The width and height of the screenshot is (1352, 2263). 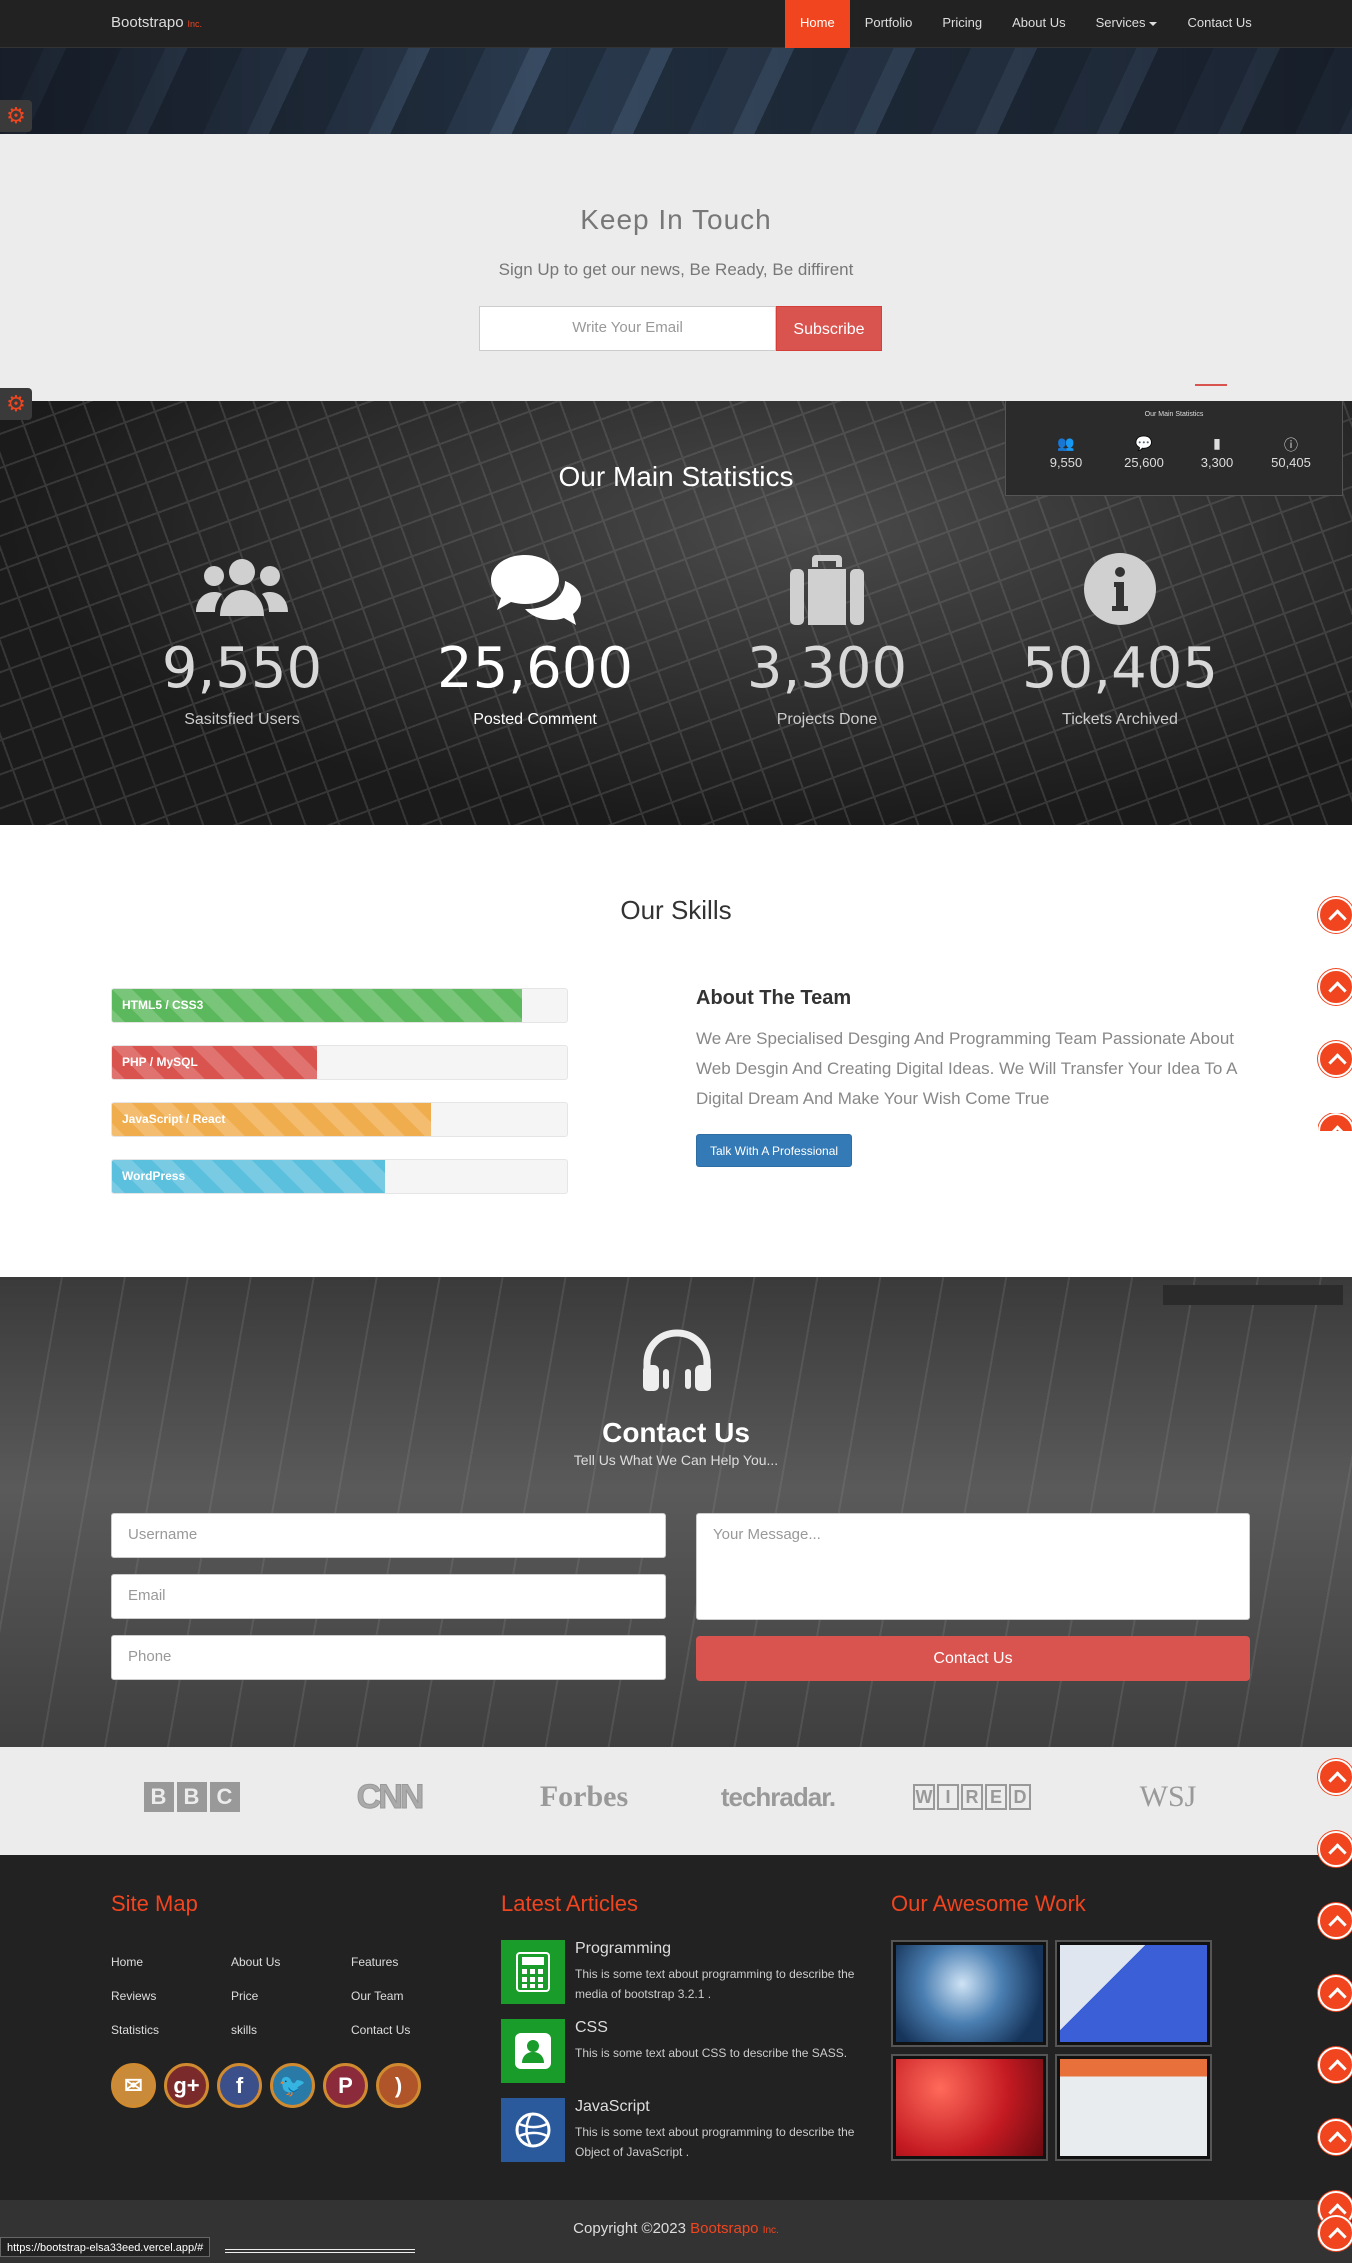 I want to click on email-input: Write Your Email, so click(x=627, y=328).